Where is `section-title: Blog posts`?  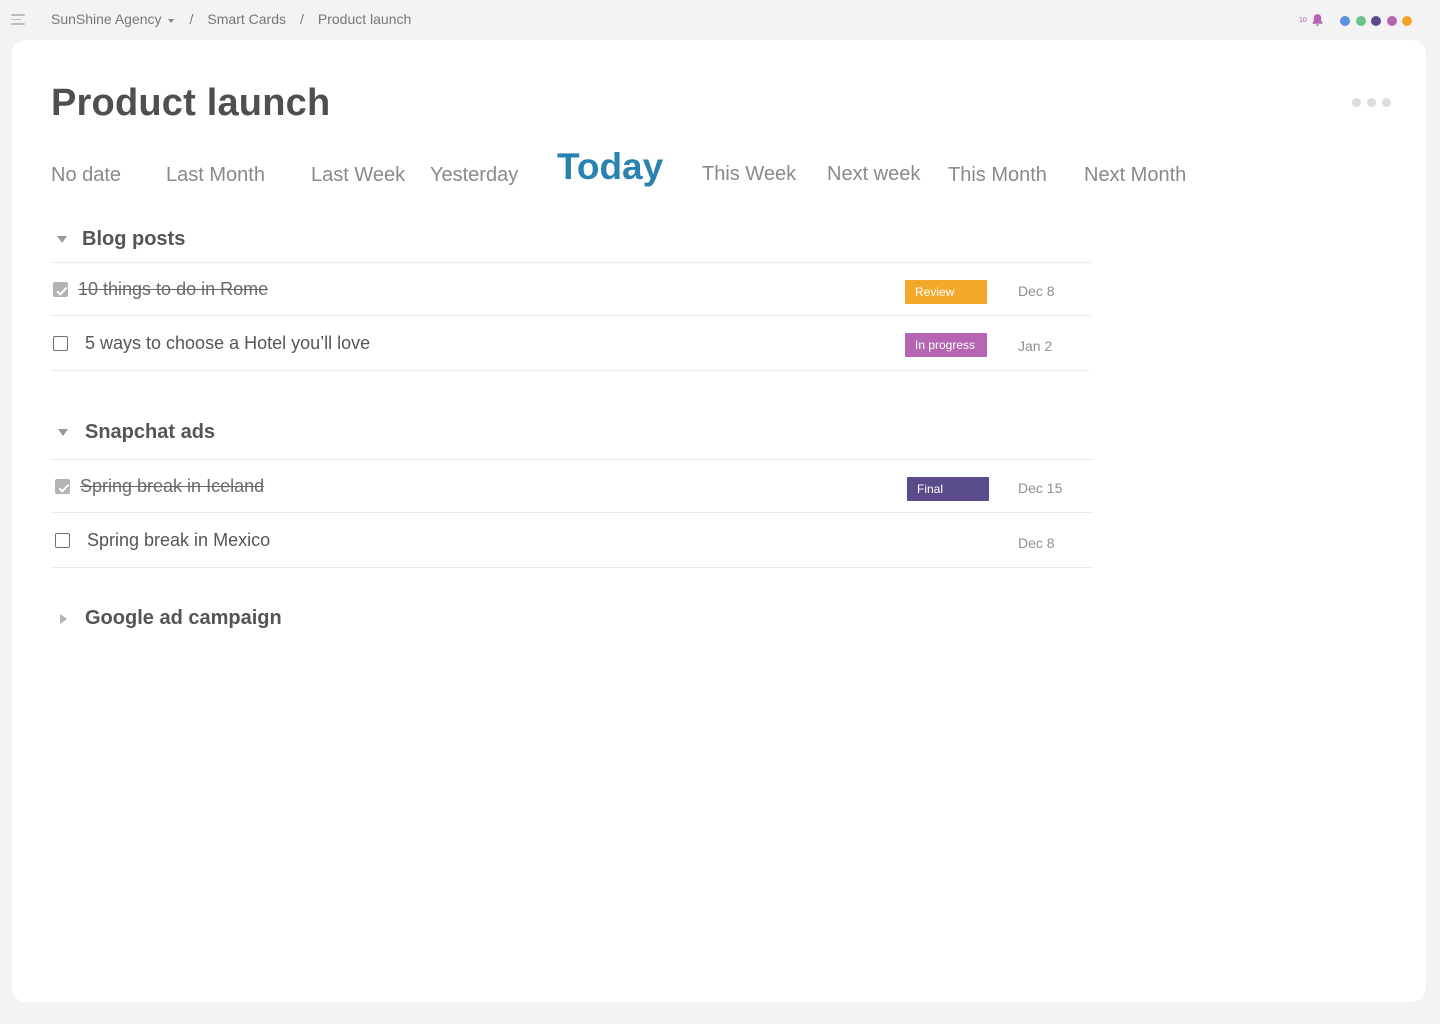
section-title: Blog posts is located at coordinates (134, 239).